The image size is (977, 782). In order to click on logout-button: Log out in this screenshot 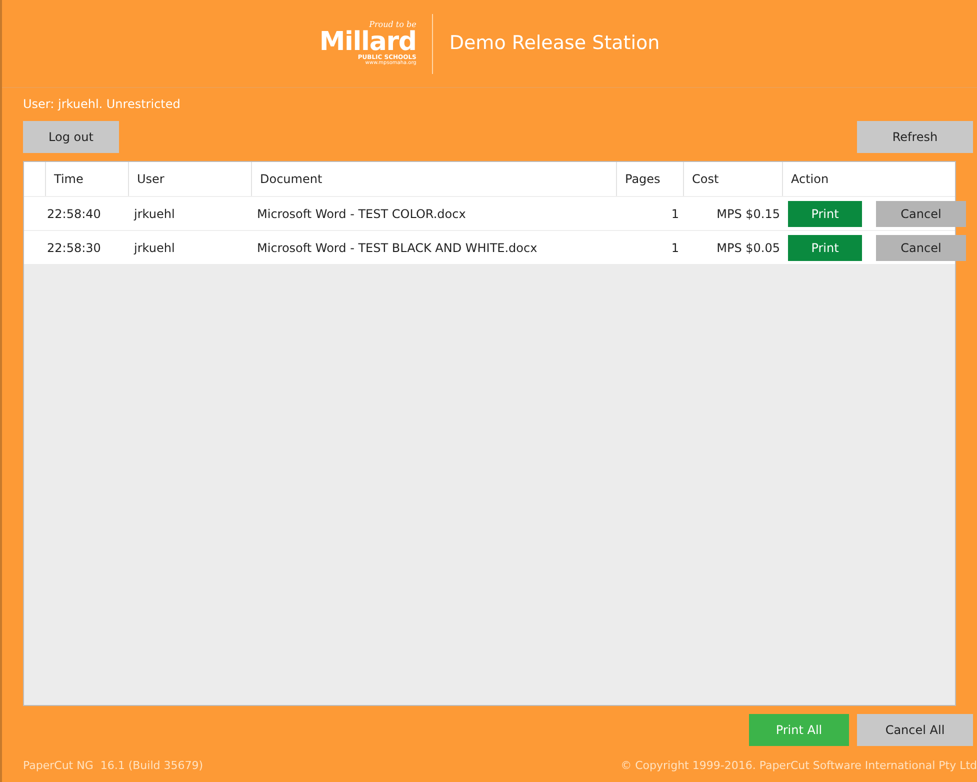, I will do `click(71, 137)`.